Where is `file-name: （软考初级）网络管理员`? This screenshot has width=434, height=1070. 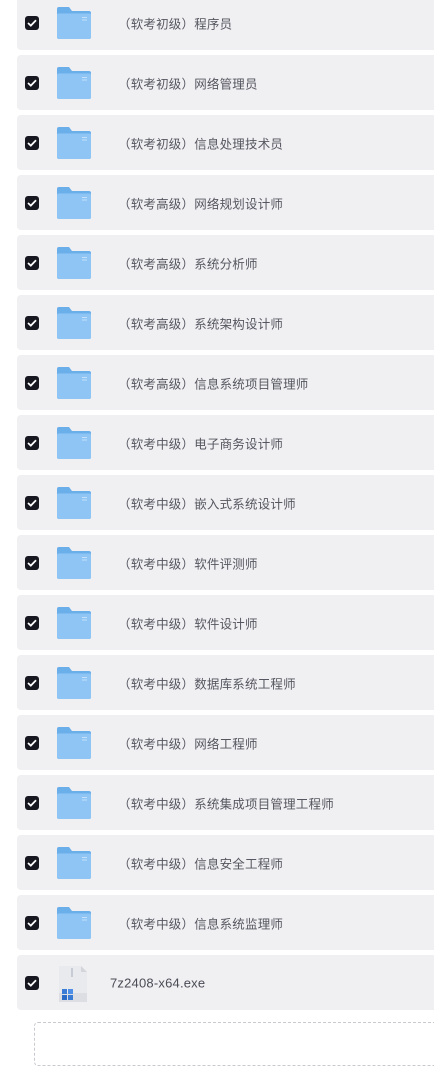 file-name: （软考初级）网络管理员 is located at coordinates (188, 84).